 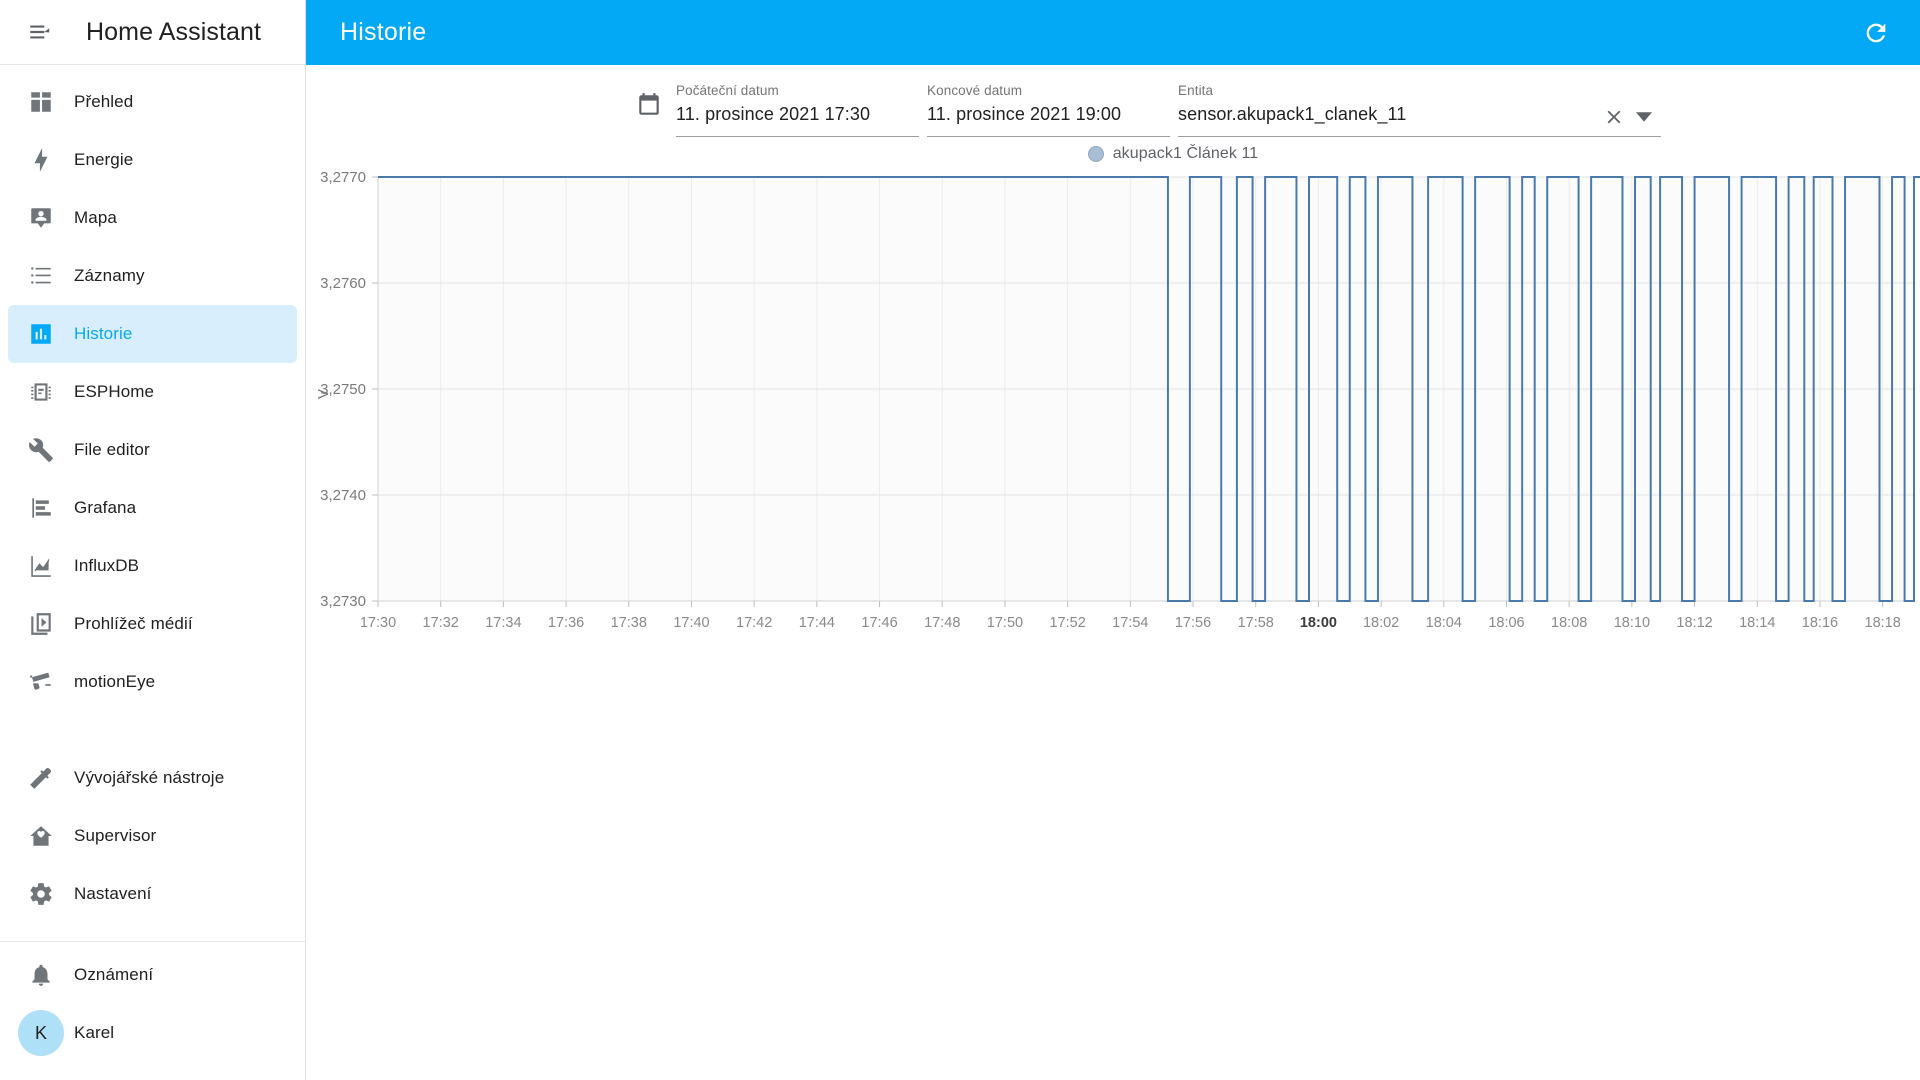 What do you see at coordinates (113, 893) in the screenshot?
I see `sidebar-item-label: Nastavení` at bounding box center [113, 893].